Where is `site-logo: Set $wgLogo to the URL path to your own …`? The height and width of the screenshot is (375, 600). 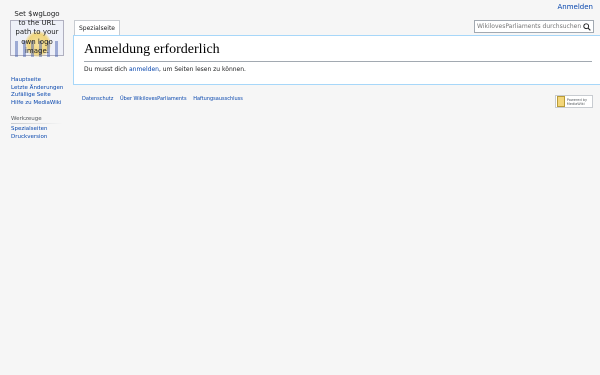 site-logo: Set $wgLogo to the URL path to your own … is located at coordinates (37, 33).